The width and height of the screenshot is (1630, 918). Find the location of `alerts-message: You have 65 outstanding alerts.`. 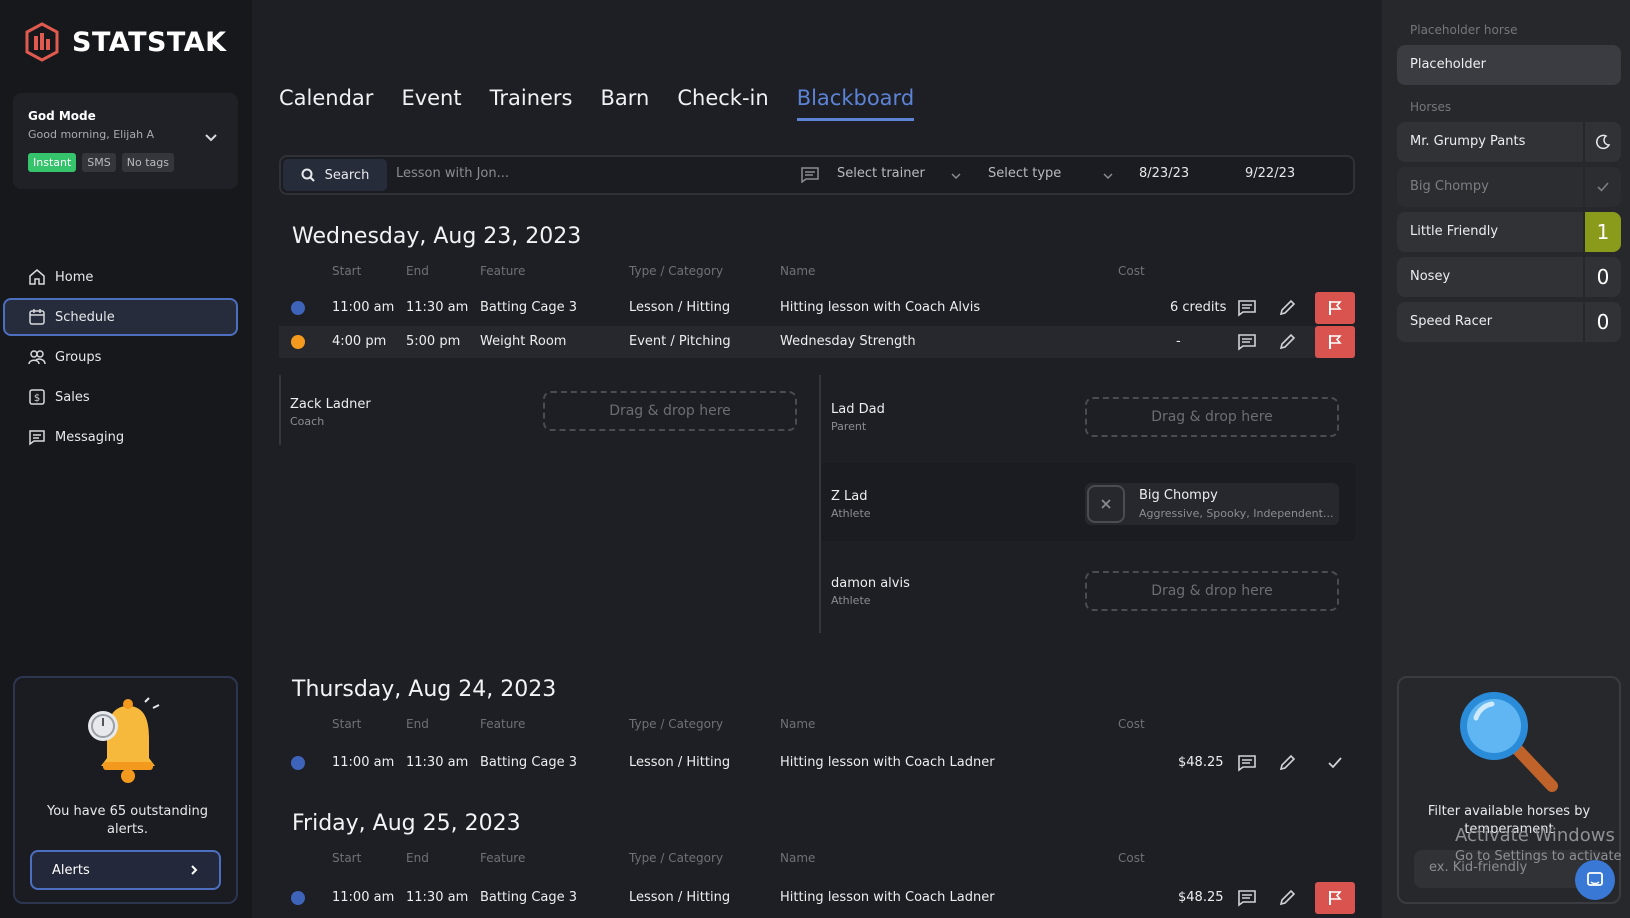

alerts-message: You have 65 outstanding alerts. is located at coordinates (127, 820).